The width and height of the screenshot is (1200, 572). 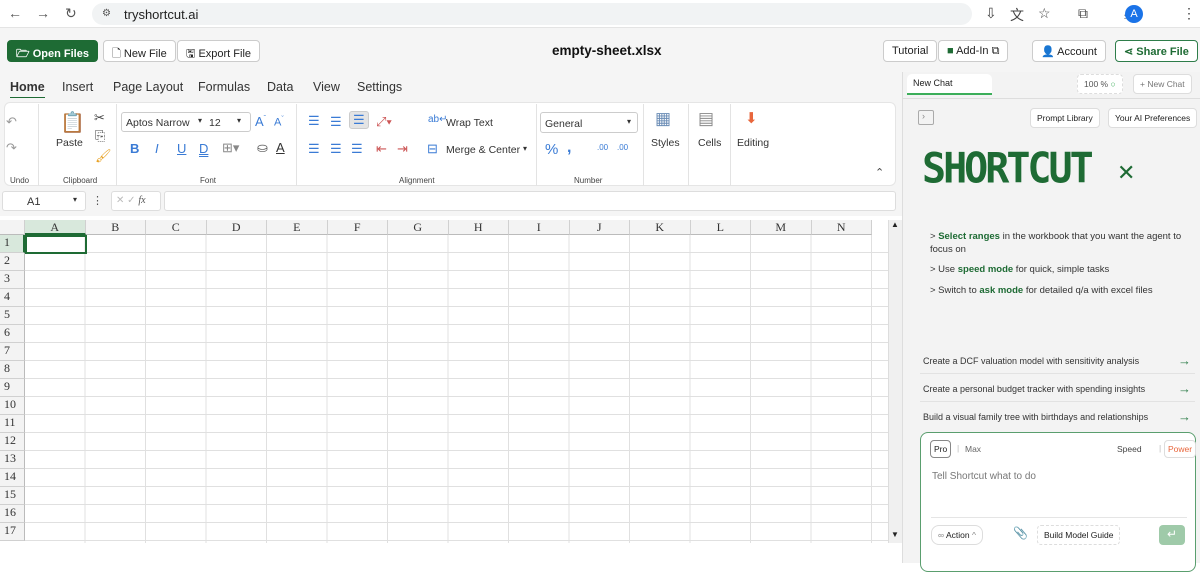 I want to click on row-header: 11, so click(x=12, y=424).